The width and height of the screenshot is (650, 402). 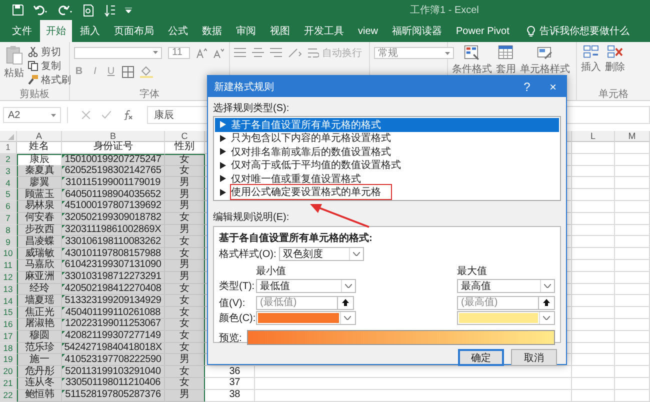 What do you see at coordinates (8, 313) in the screenshot?
I see `row-header: 15` at bounding box center [8, 313].